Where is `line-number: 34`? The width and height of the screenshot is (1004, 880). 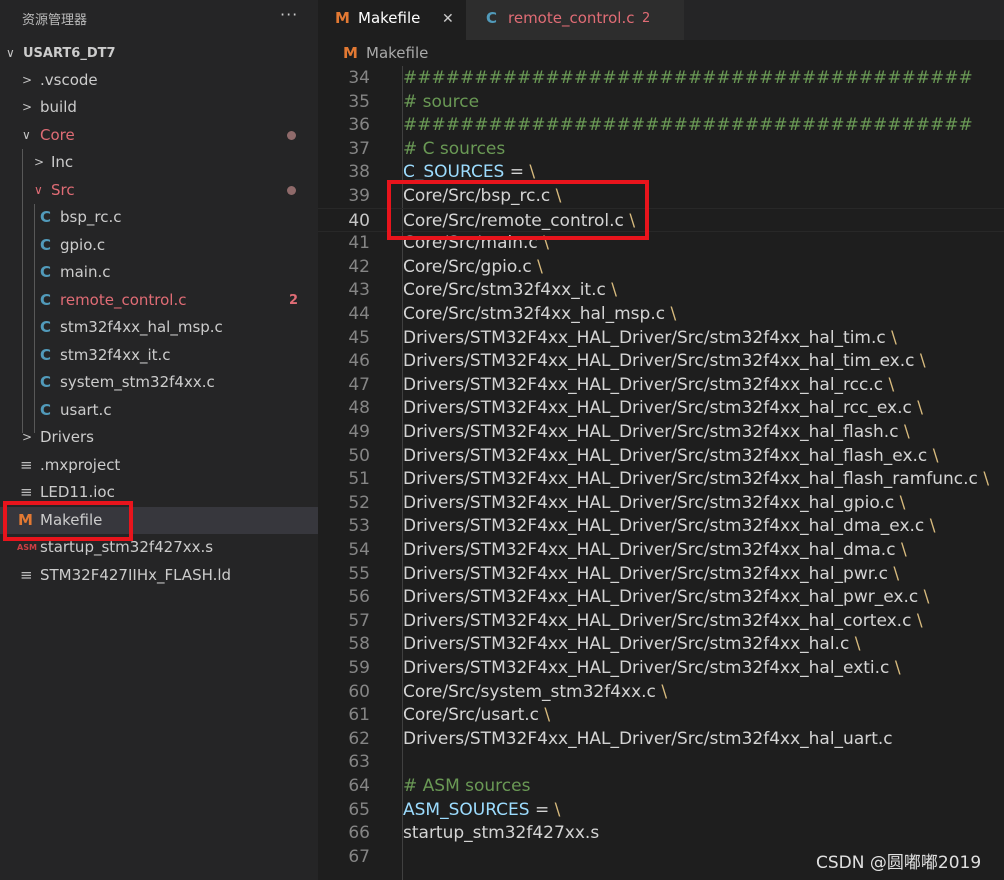
line-number: 34 is located at coordinates (359, 78).